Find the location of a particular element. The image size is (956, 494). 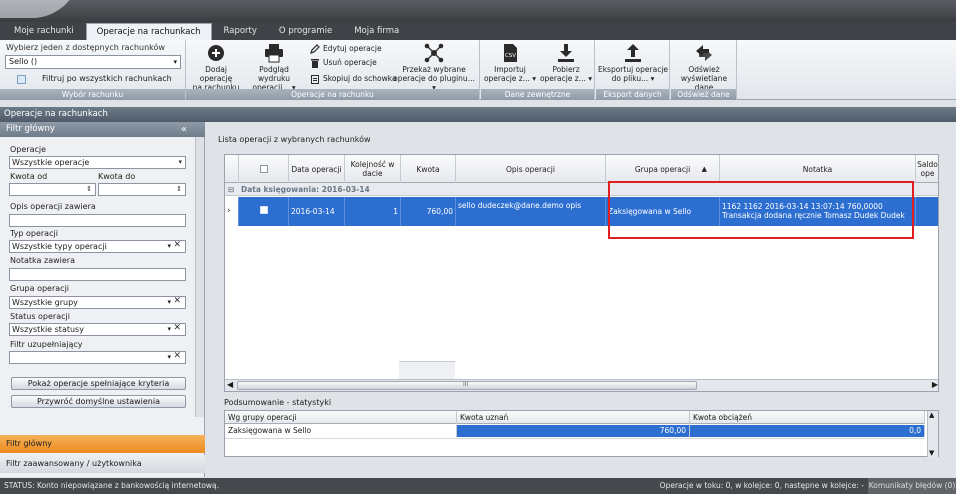

horizontal-scrollbar: ◀ III ▶ is located at coordinates (581, 385).